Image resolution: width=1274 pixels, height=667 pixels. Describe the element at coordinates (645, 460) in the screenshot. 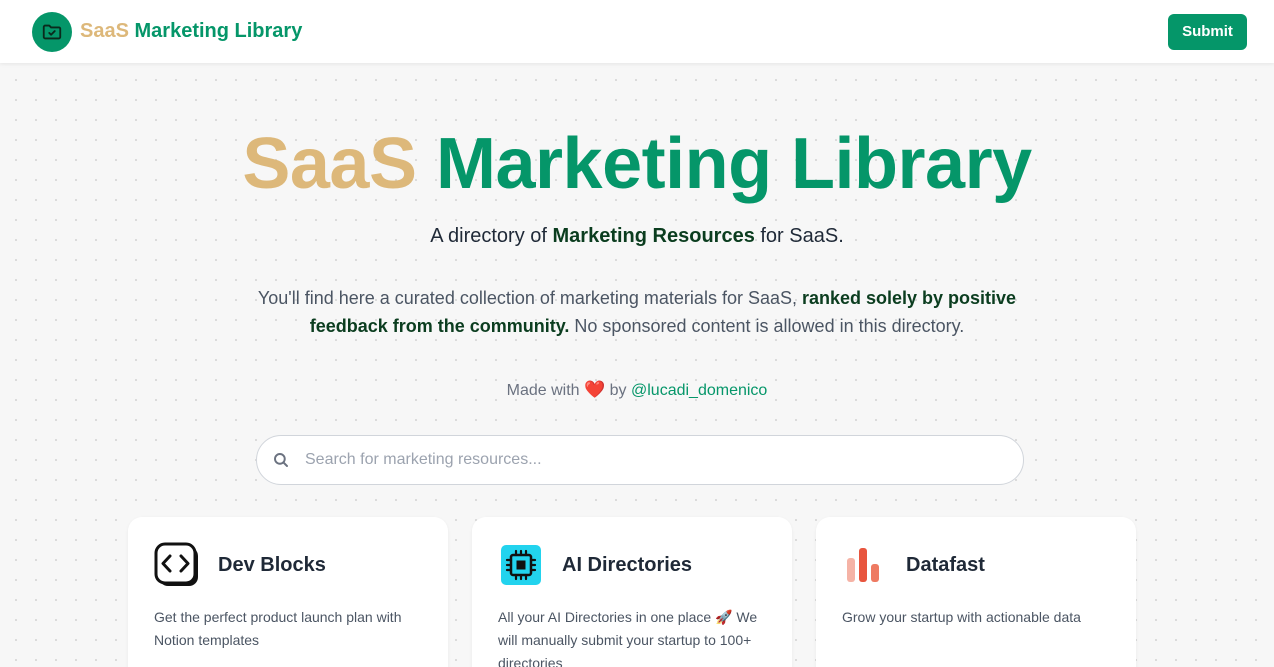

I see `search-input` at that location.